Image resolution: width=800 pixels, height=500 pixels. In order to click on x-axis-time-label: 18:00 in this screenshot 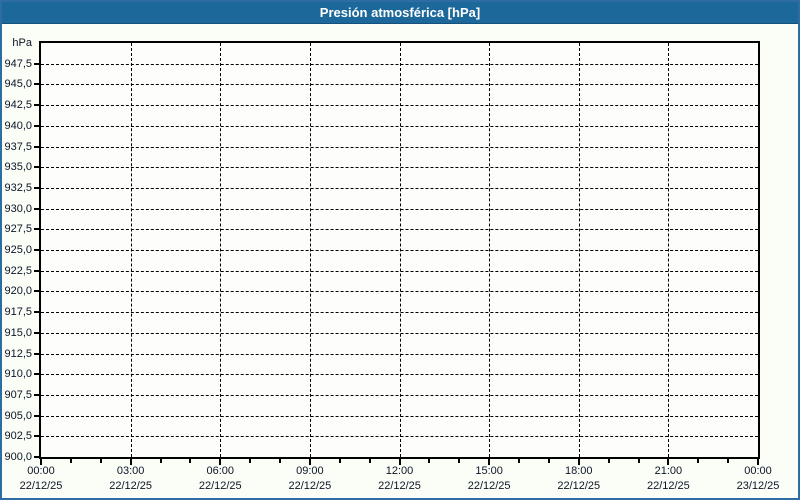, I will do `click(578, 471)`.